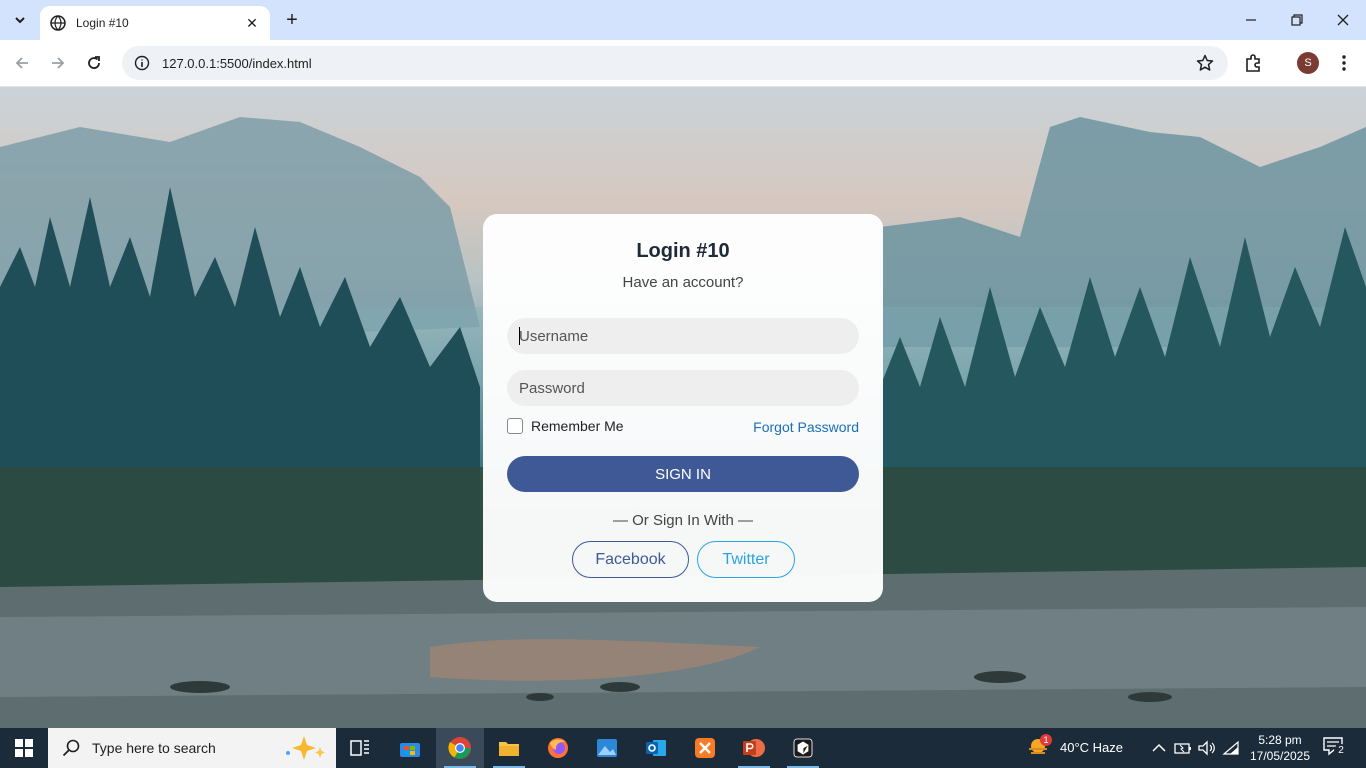 This screenshot has height=768, width=1366. Describe the element at coordinates (1280, 756) in the screenshot. I see `clock-date: 17/05/2025` at that location.